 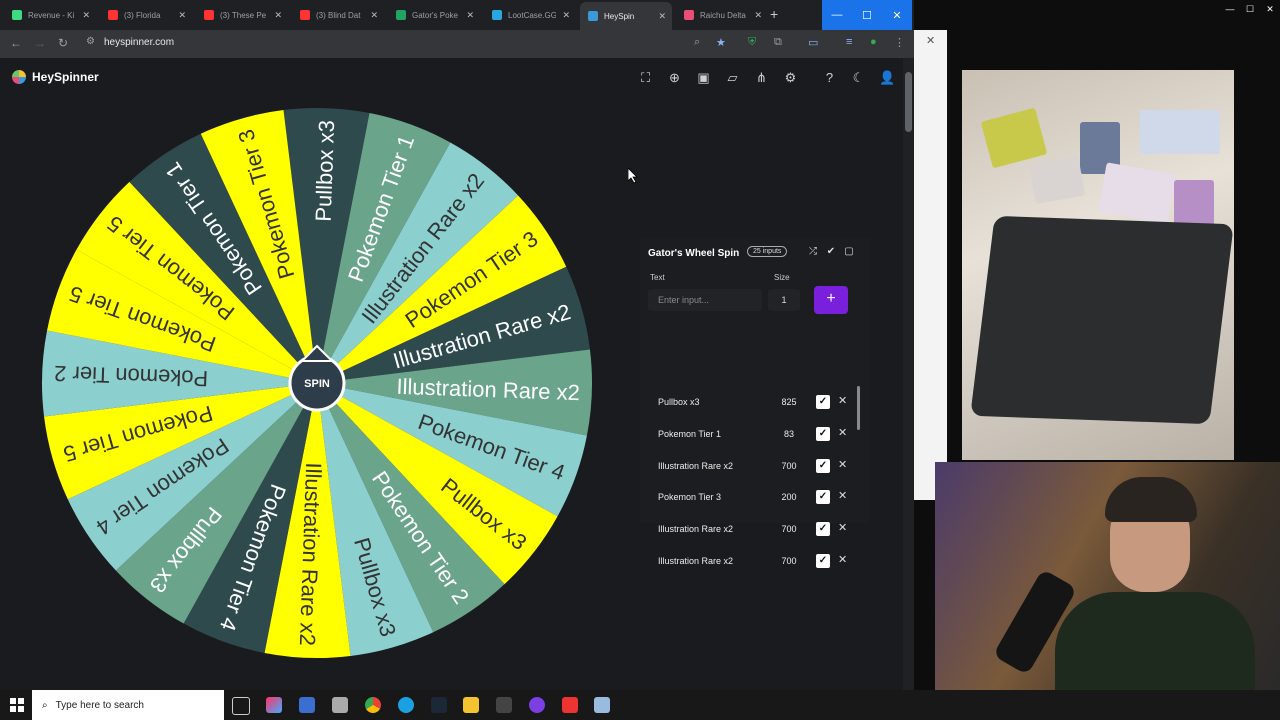 What do you see at coordinates (406, 705) in the screenshot?
I see `edge-icon` at bounding box center [406, 705].